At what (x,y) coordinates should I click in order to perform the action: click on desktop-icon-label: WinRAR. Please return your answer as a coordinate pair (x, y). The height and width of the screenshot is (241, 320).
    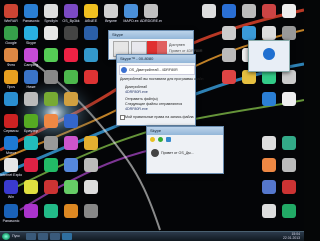
    Looking at the image, I should click on (11, 21).